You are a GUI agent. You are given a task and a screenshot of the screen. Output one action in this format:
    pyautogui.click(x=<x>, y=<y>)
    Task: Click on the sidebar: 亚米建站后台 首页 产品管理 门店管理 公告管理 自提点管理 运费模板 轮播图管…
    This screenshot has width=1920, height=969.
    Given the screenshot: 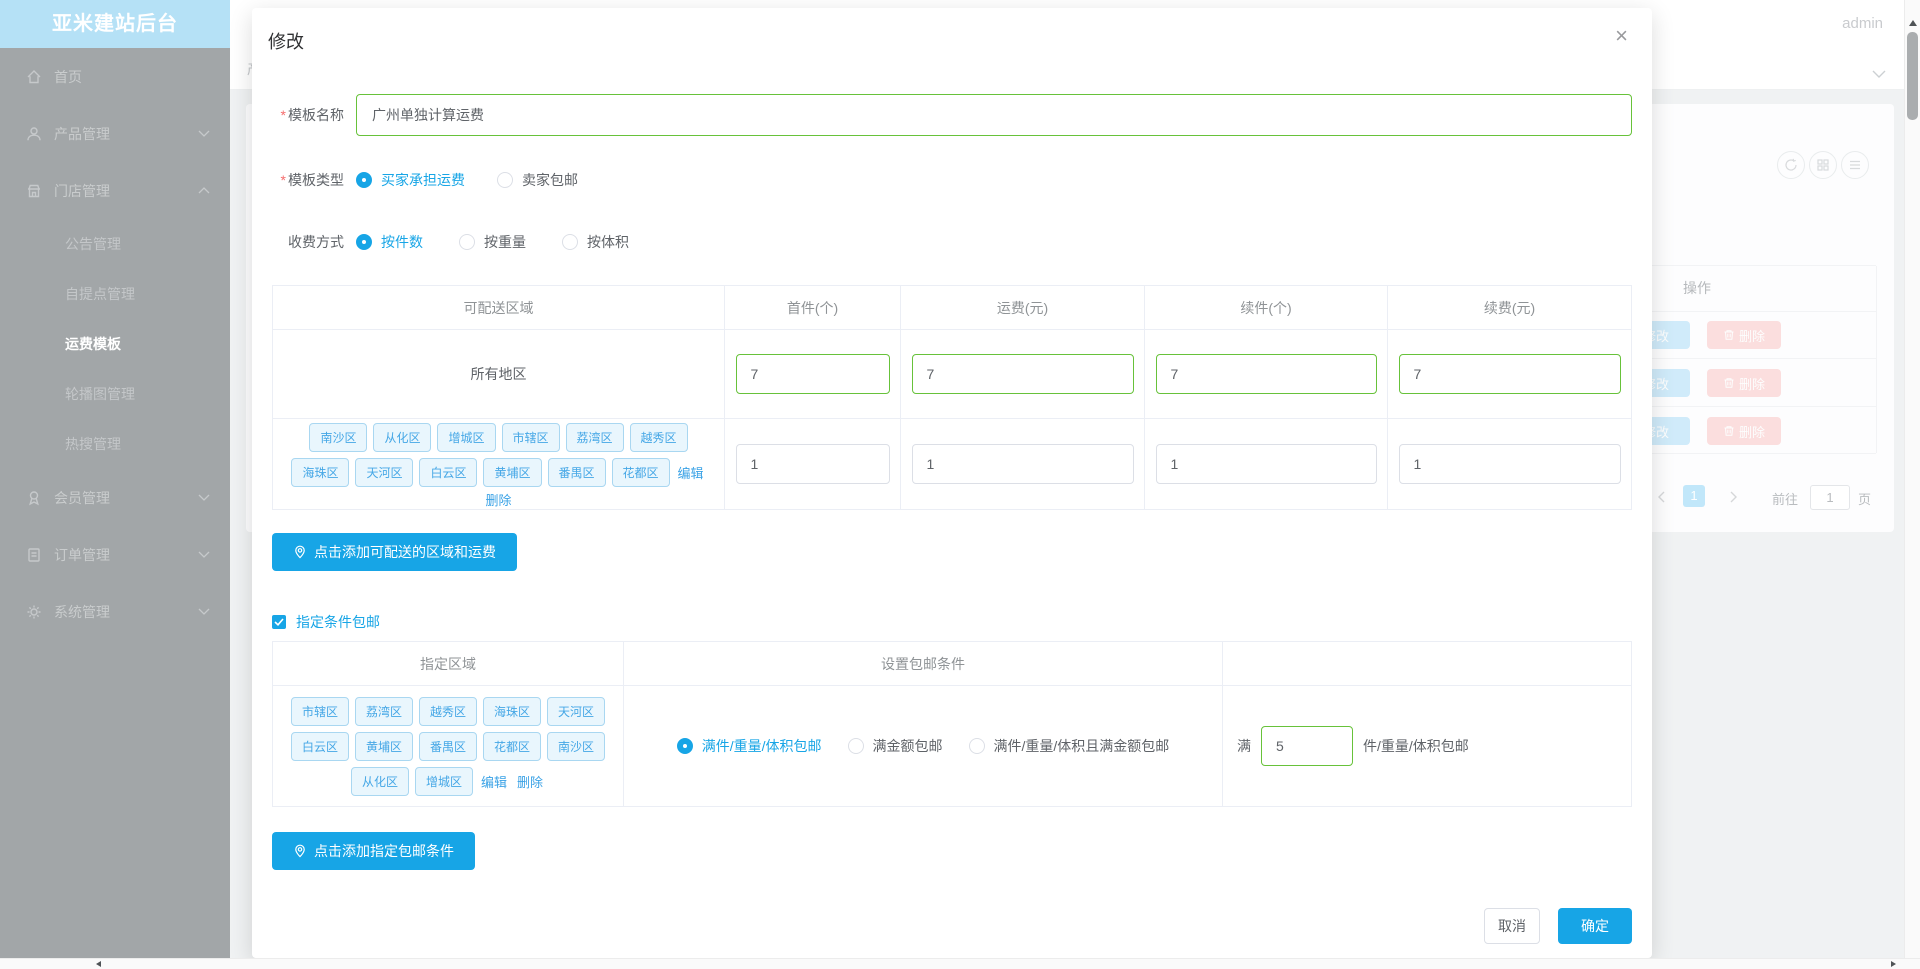 What is the action you would take?
    pyautogui.click(x=115, y=479)
    